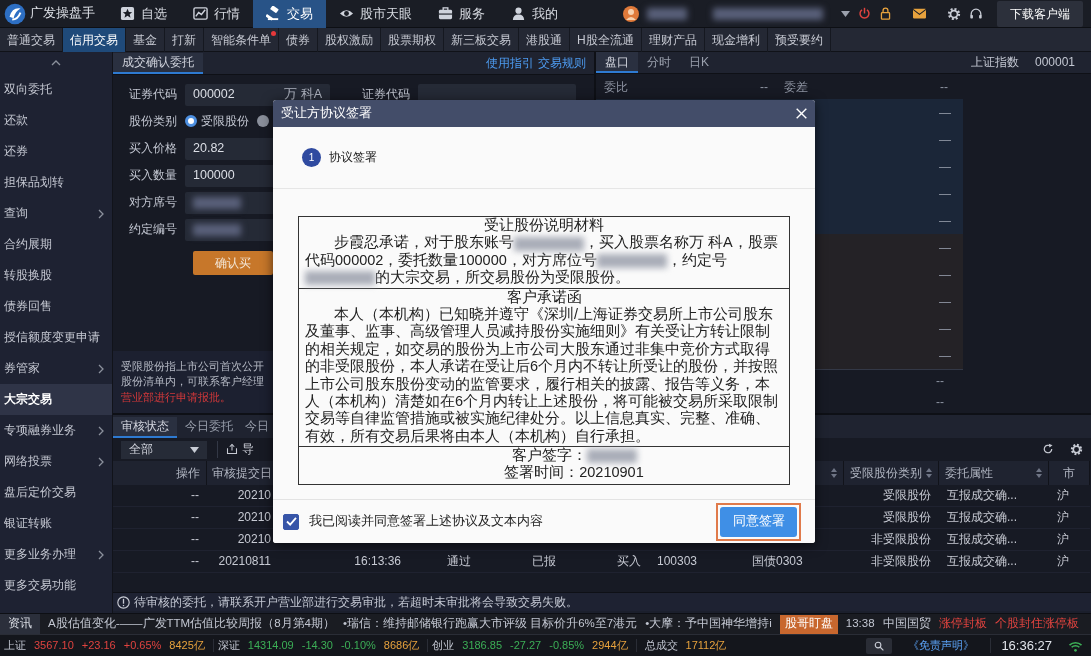 This screenshot has width=1091, height=656. What do you see at coordinates (1048, 449) in the screenshot?
I see `refresh-icon` at bounding box center [1048, 449].